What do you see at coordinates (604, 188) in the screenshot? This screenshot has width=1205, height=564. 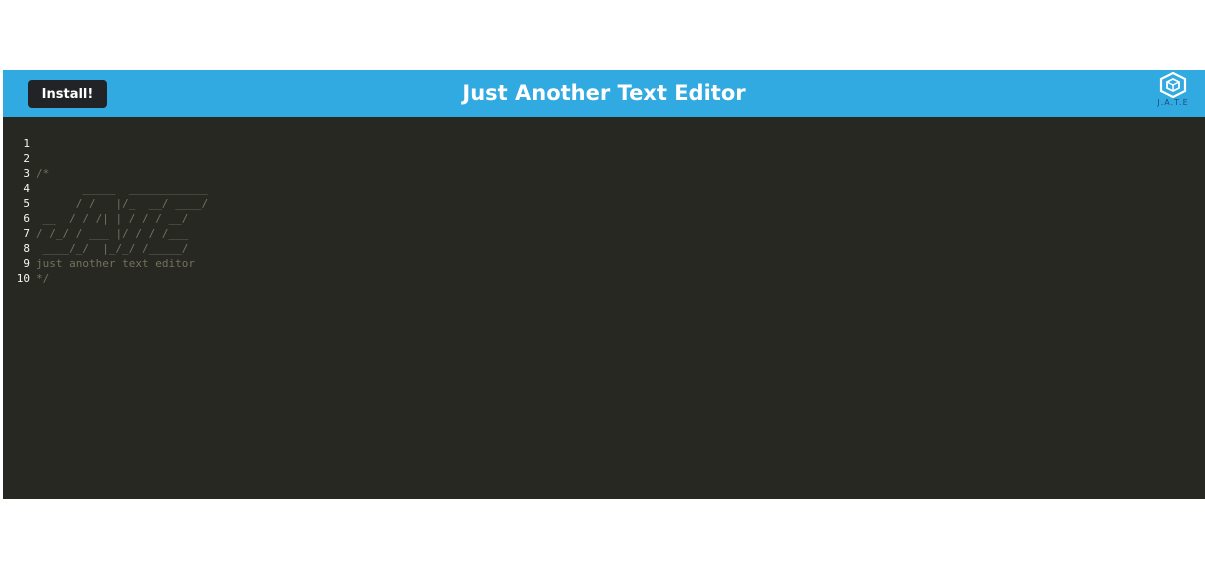 I see `editor-line: 4 / / |/_ __/ ____/` at bounding box center [604, 188].